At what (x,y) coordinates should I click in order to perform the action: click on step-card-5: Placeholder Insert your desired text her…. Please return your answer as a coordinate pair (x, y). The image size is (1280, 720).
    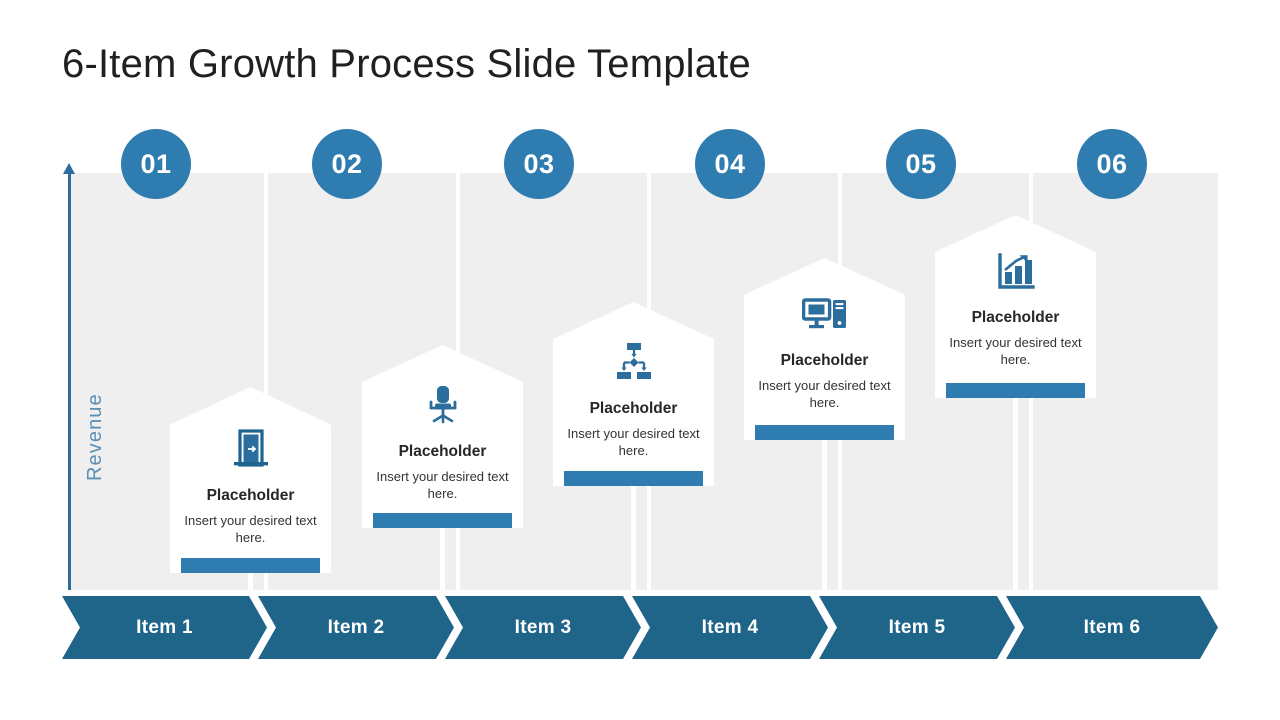
    Looking at the image, I should click on (1015, 306).